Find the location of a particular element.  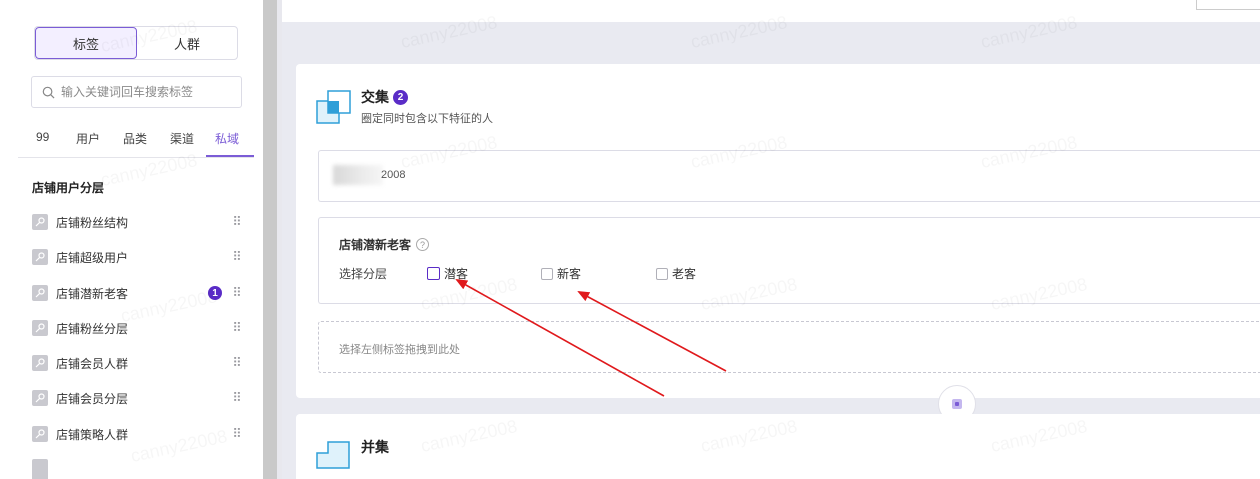

drop-zone-hint: 选择左侧标签拖拽到此处 is located at coordinates (399, 350).